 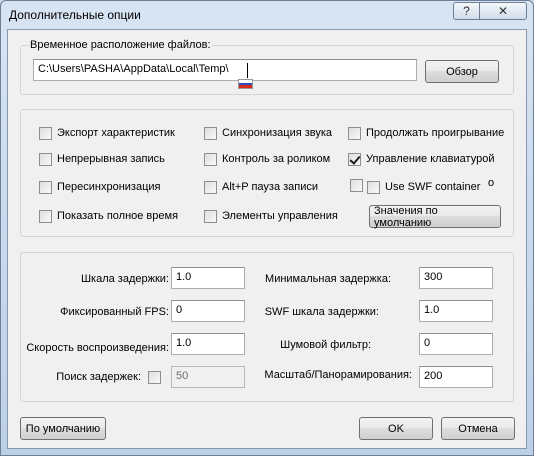 I want to click on use-swf-container-box, so click(x=373, y=187).